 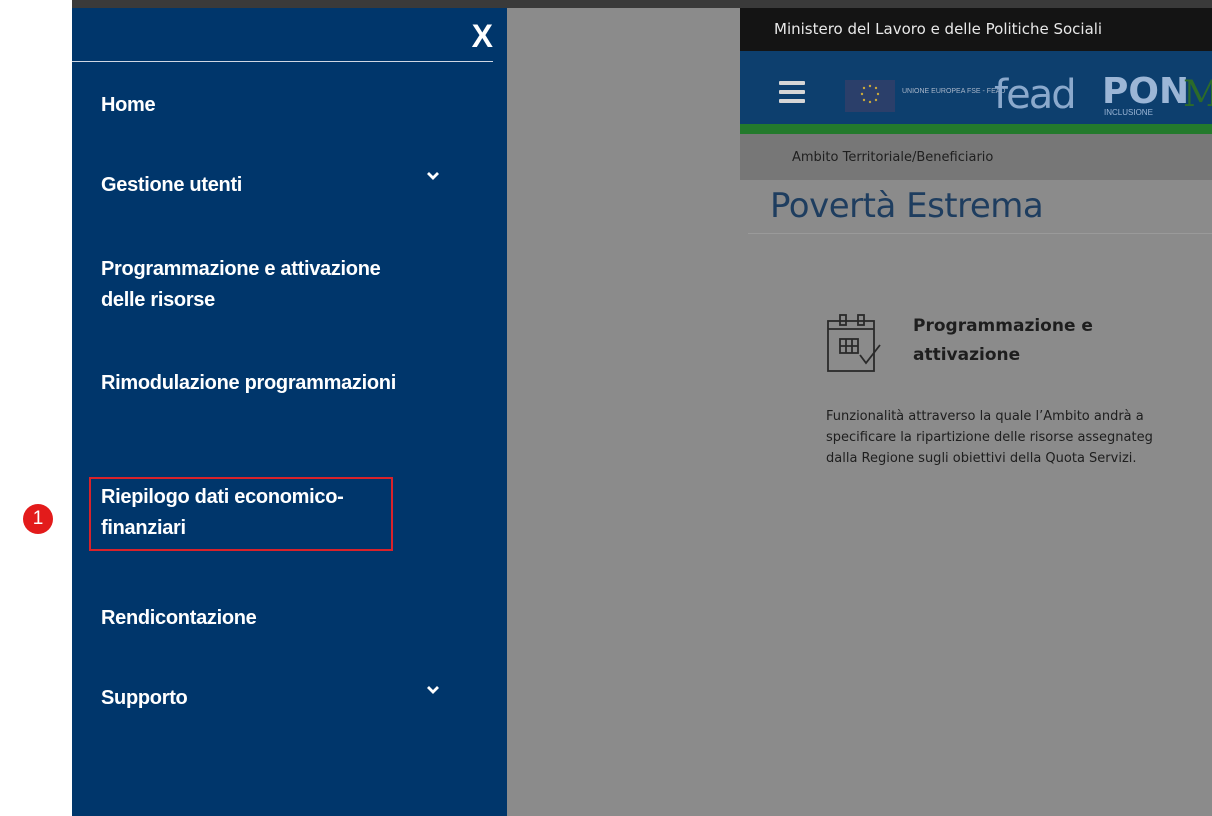 What do you see at coordinates (251, 105) in the screenshot?
I see `sidebar-item-home: Home` at bounding box center [251, 105].